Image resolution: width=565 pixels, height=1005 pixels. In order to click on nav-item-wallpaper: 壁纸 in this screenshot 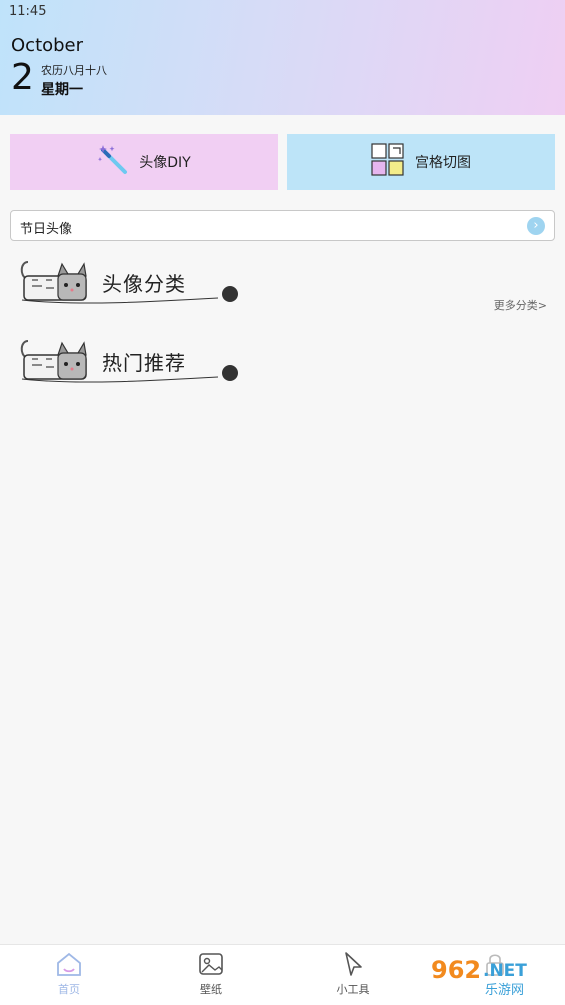, I will do `click(211, 977)`.